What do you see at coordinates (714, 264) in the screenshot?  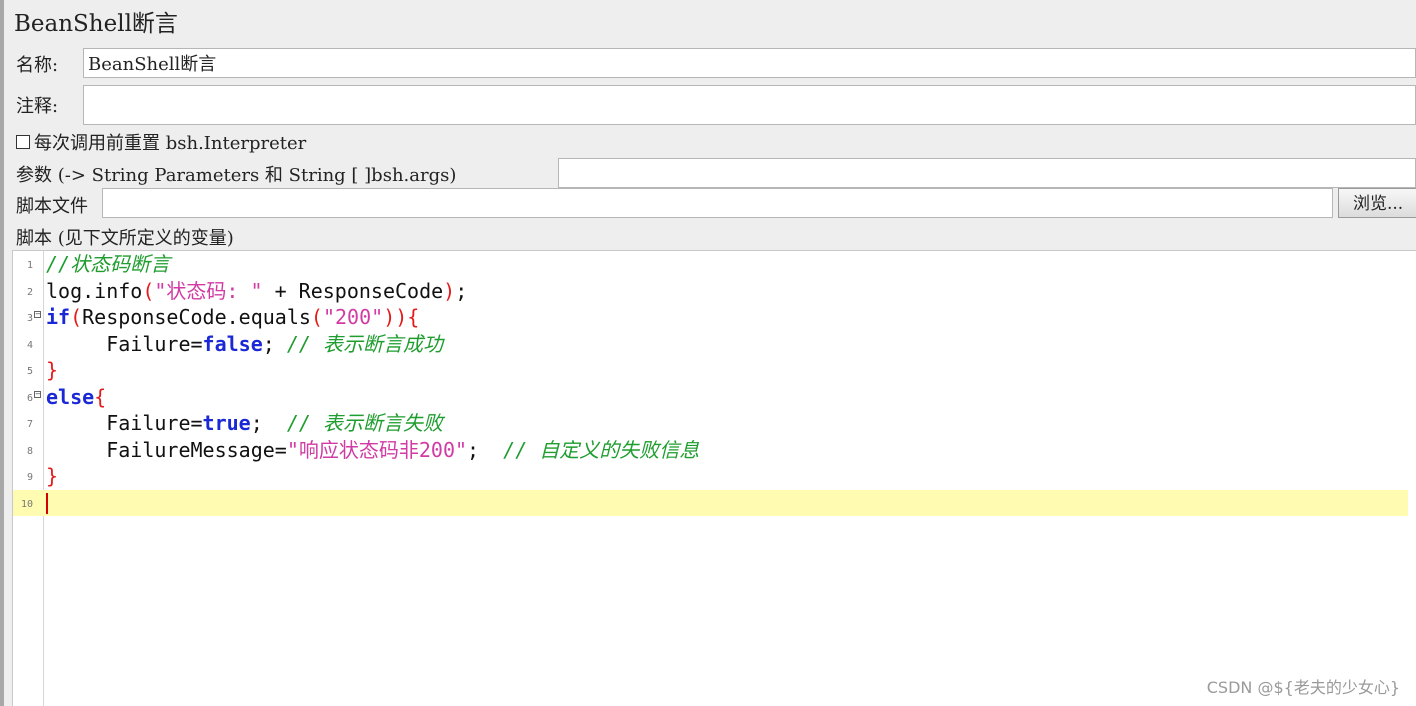 I see `code-line-1: 1 //状态码断言` at bounding box center [714, 264].